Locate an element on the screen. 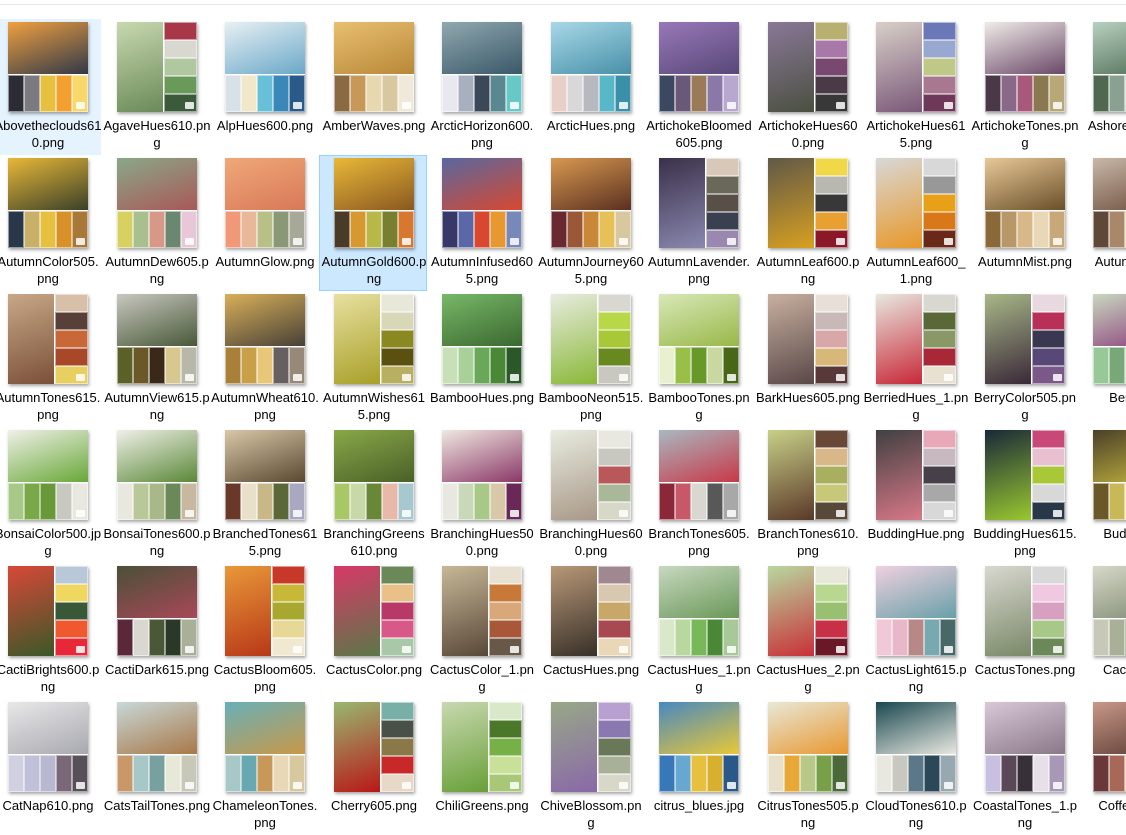 The height and width of the screenshot is (835, 1126). file-item: Budding​pr is located at coordinates (1102, 495).